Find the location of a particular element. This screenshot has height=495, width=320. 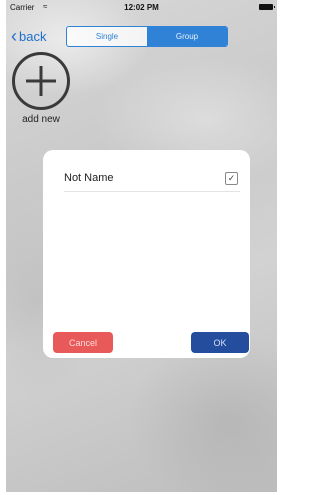

back-button: ‹ back is located at coordinates (28, 36).